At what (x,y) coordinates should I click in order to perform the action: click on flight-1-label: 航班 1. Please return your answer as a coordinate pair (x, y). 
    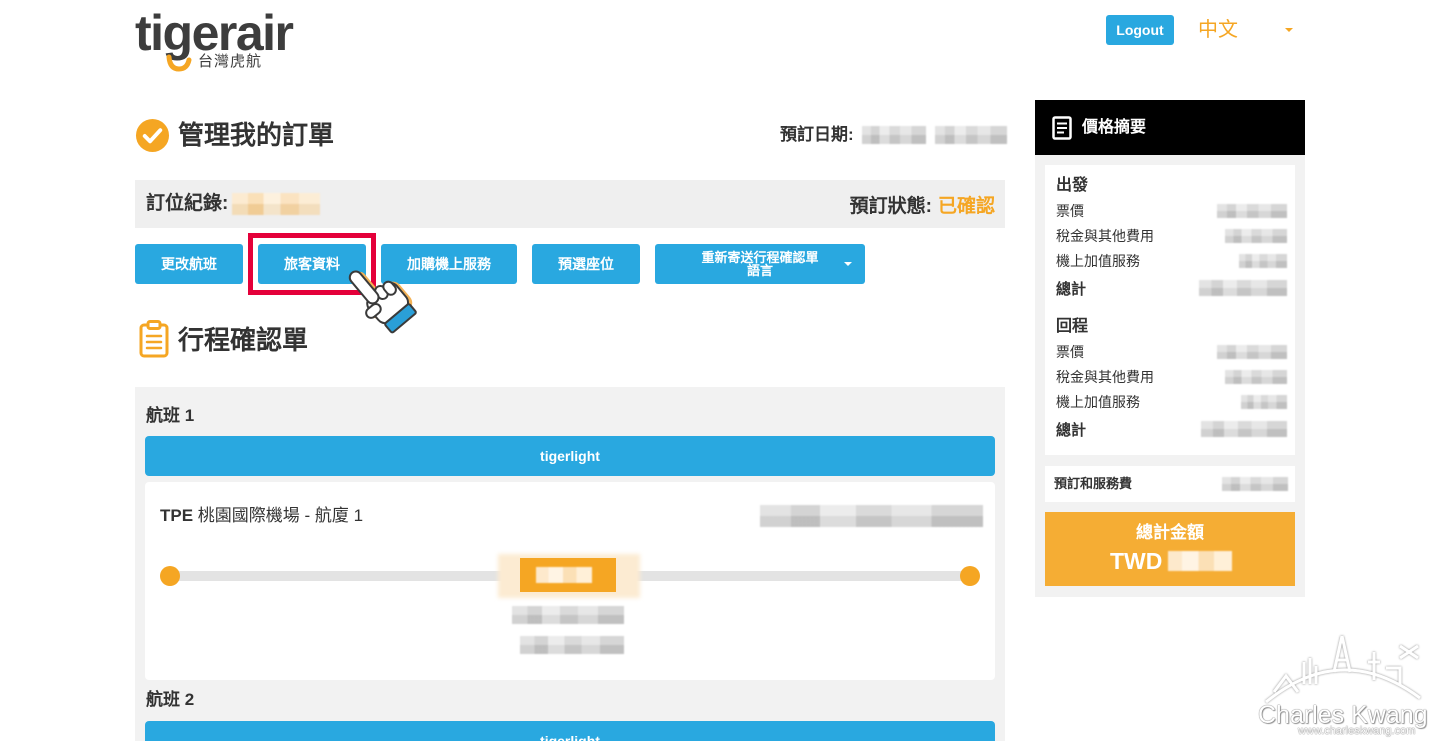
    Looking at the image, I should click on (170, 415).